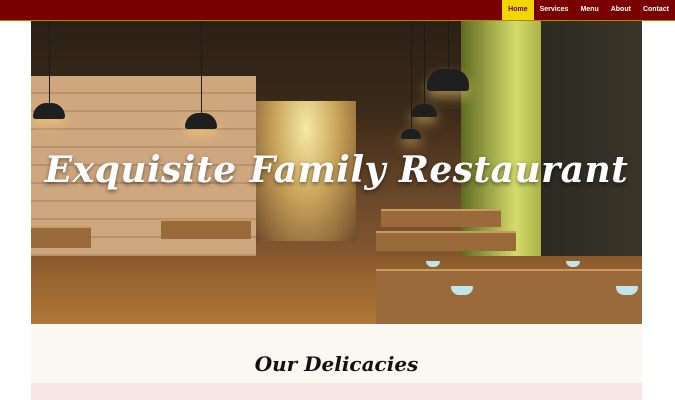  Describe the element at coordinates (656, 10) in the screenshot. I see `nav-contact: Contact` at that location.